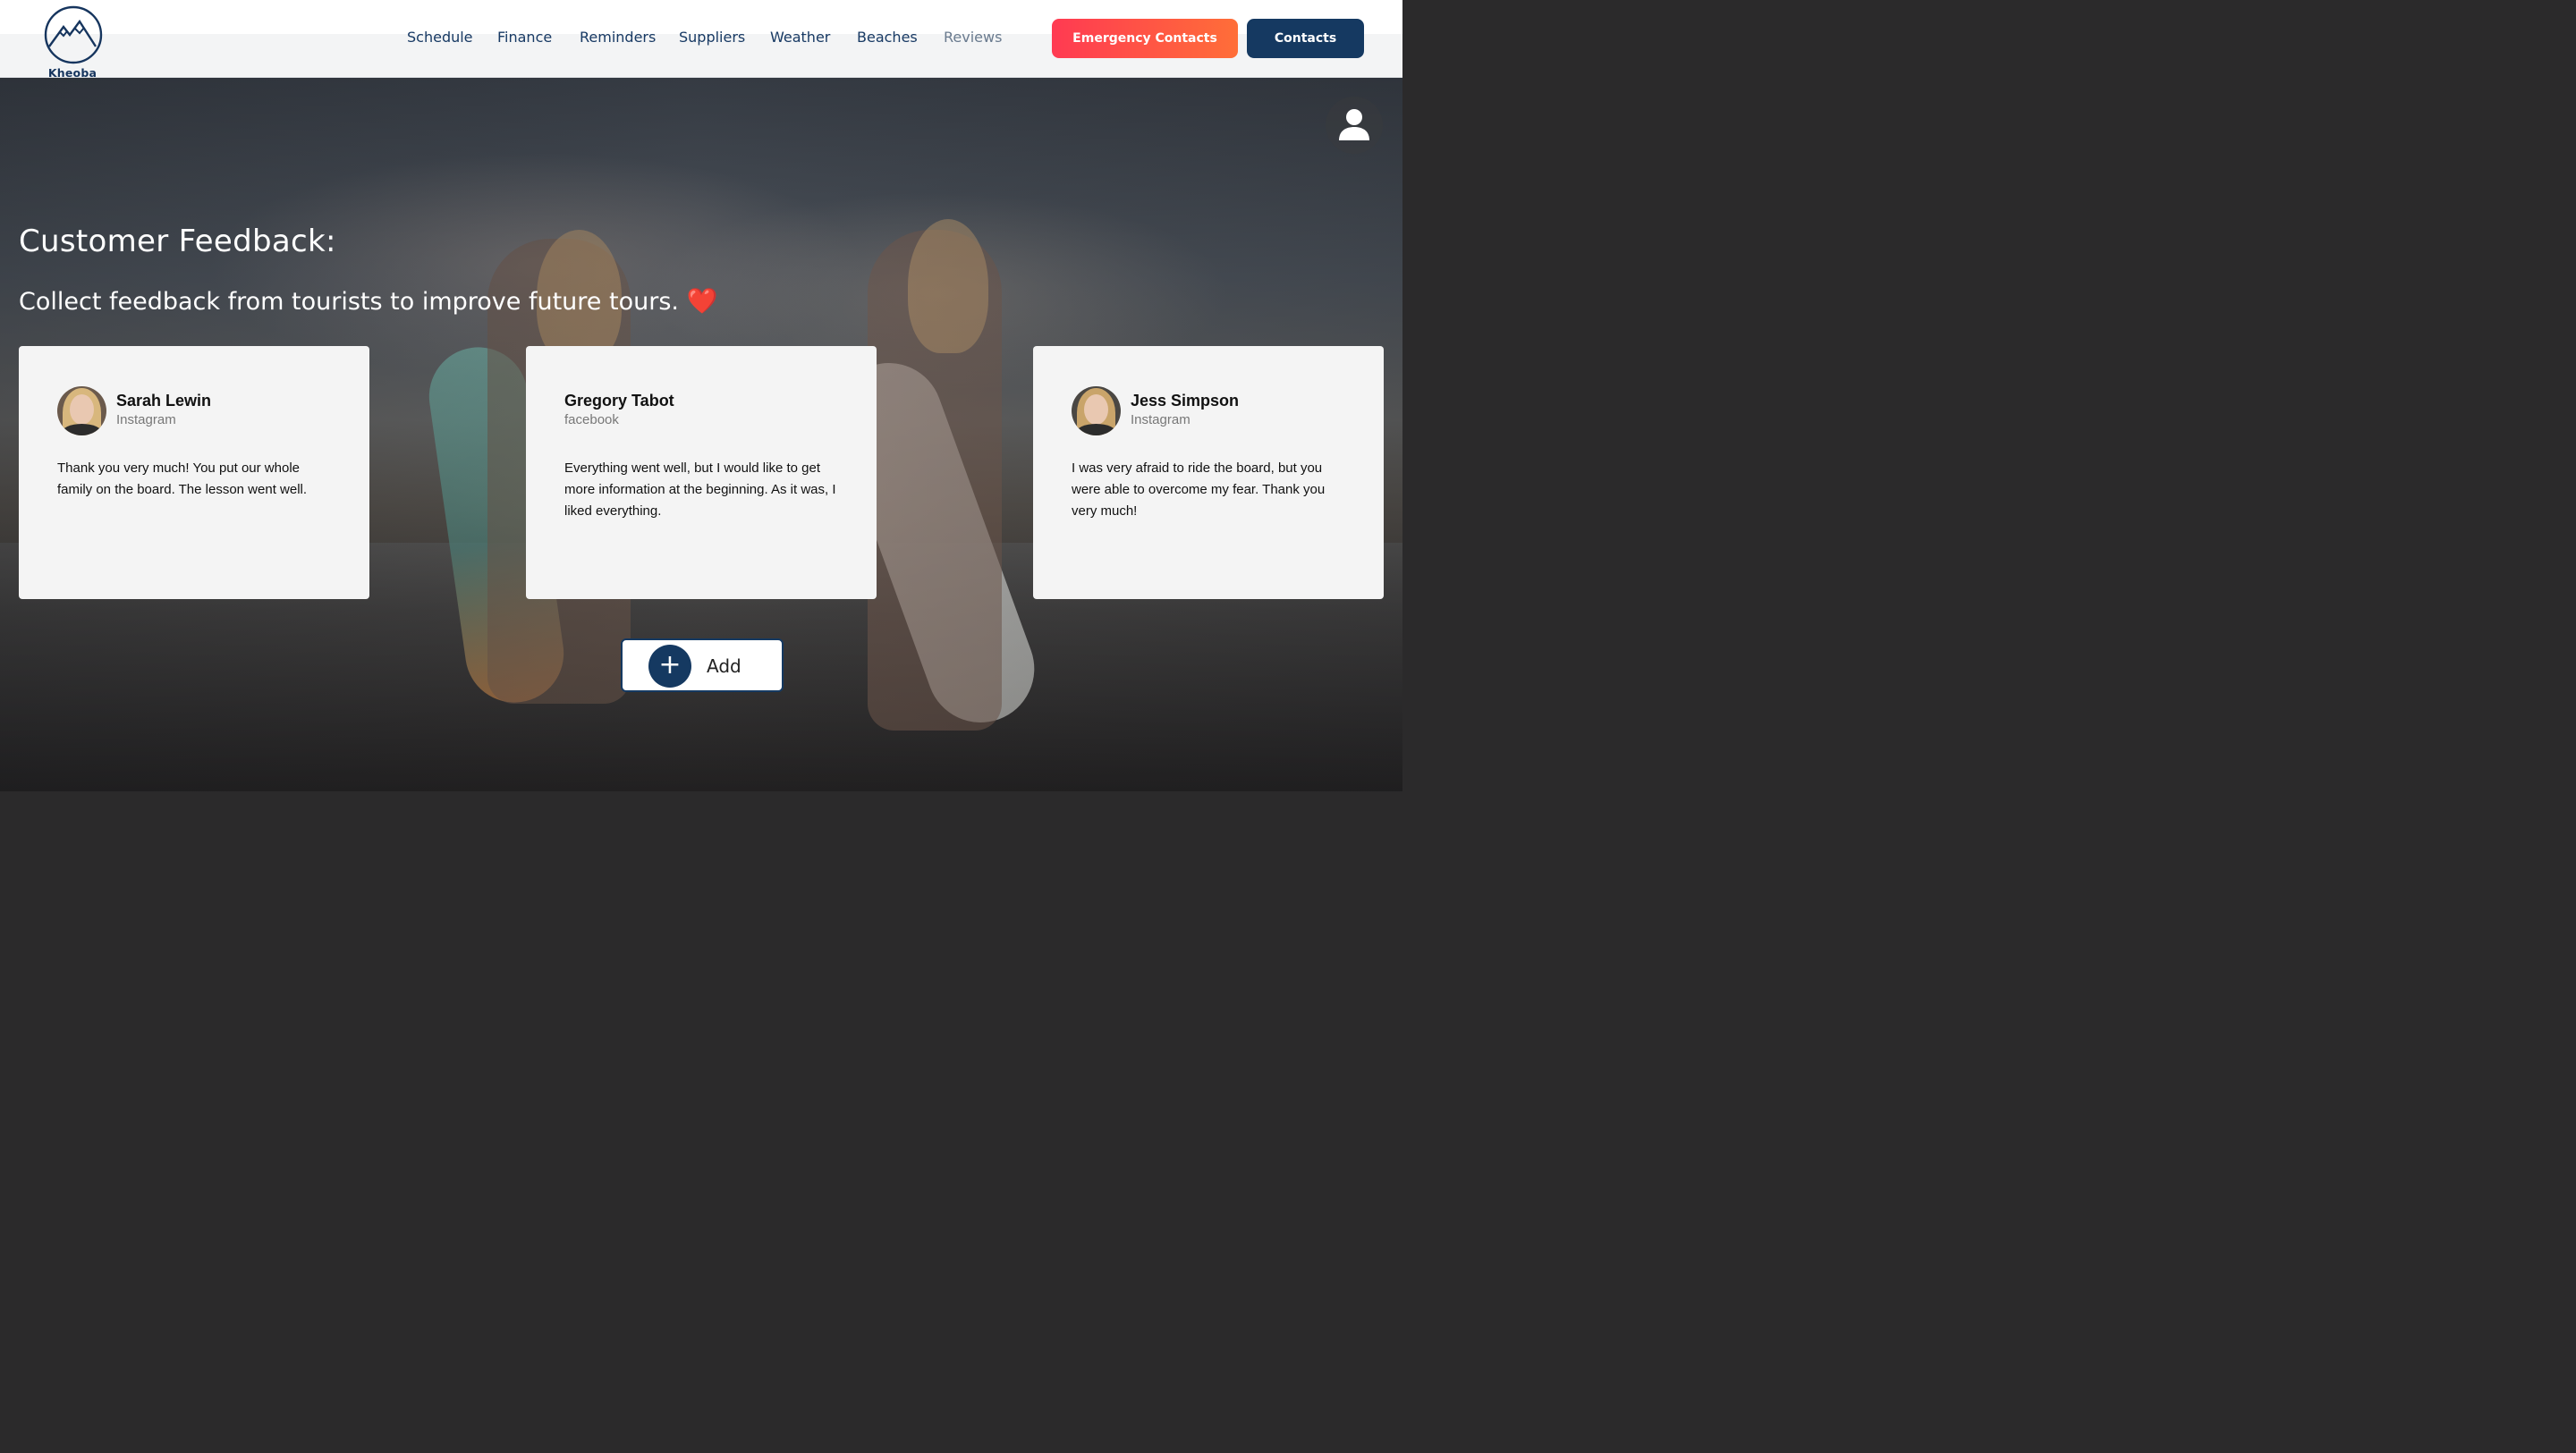 Image resolution: width=2576 pixels, height=1453 pixels. Describe the element at coordinates (1145, 39) in the screenshot. I see `emergency-contacts-button: Emergency Contacts` at that location.